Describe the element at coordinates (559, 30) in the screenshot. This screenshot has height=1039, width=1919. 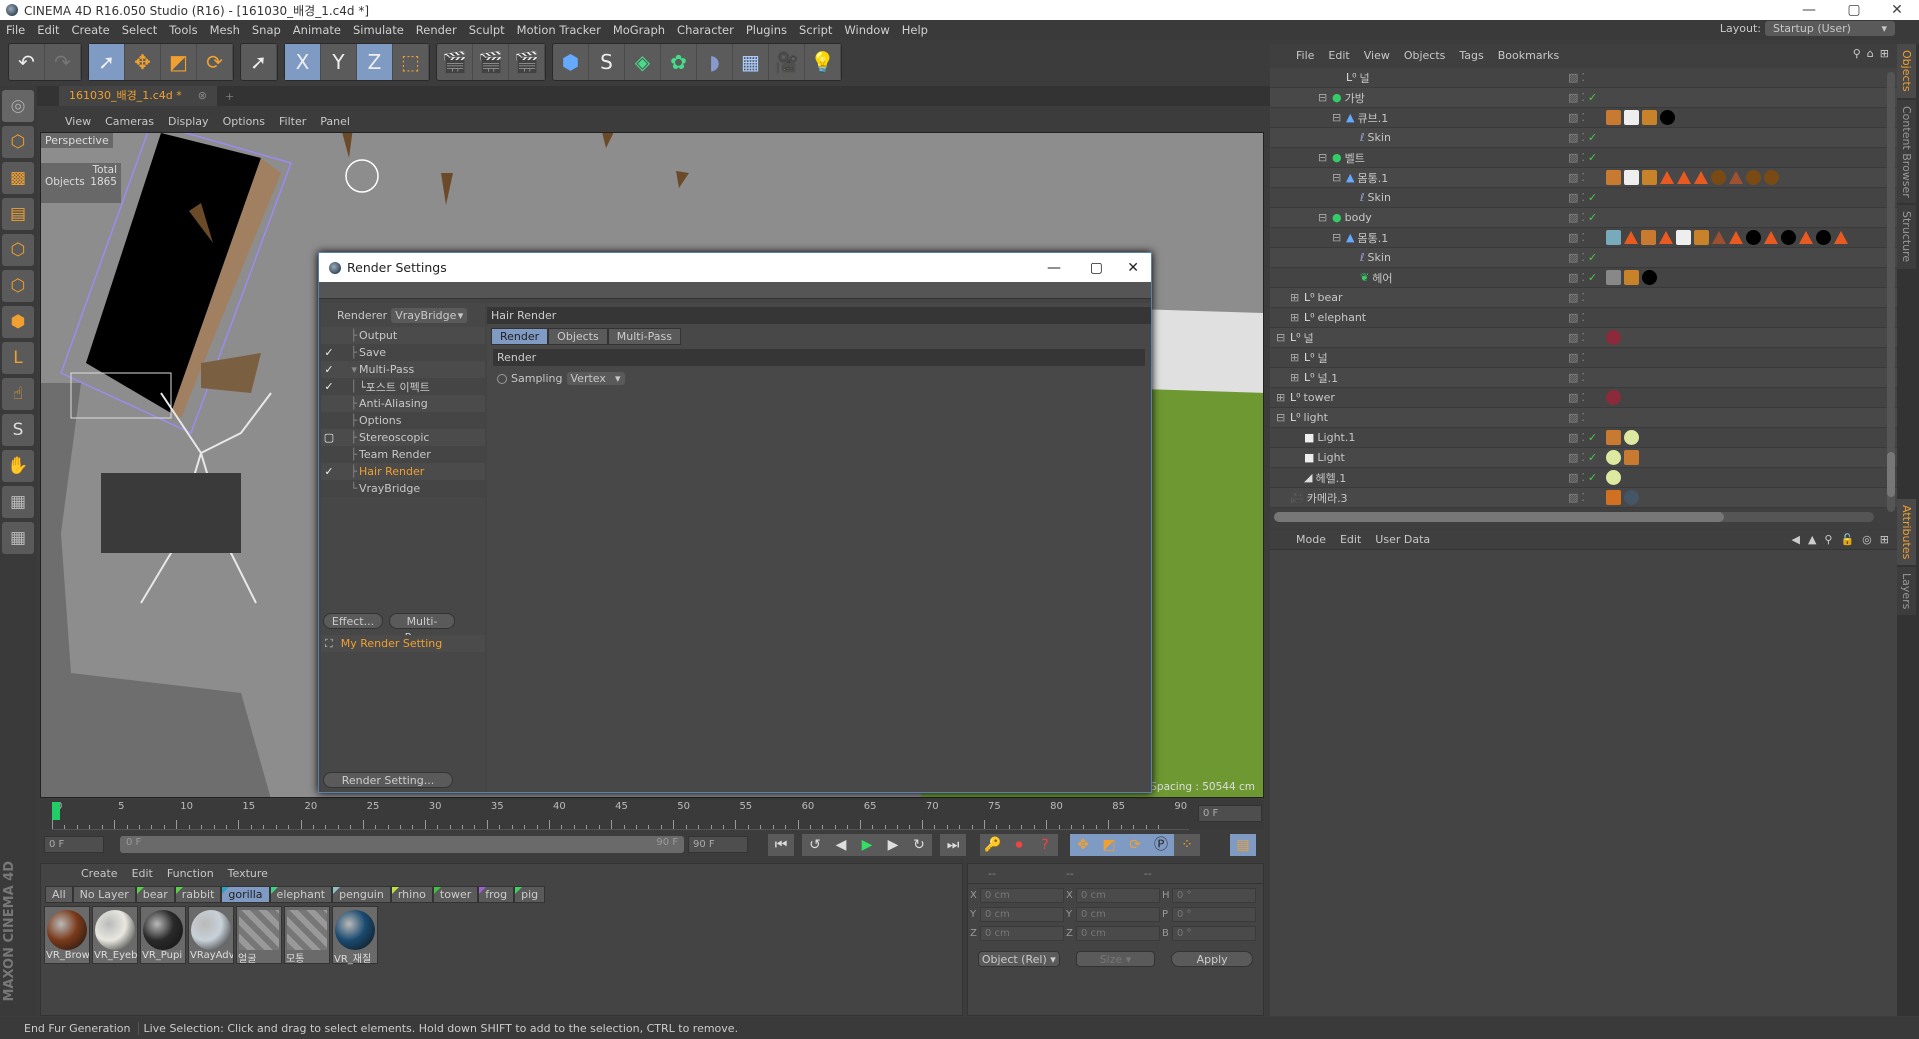
I see `menu-motion-tracker: Motion Tracker` at that location.